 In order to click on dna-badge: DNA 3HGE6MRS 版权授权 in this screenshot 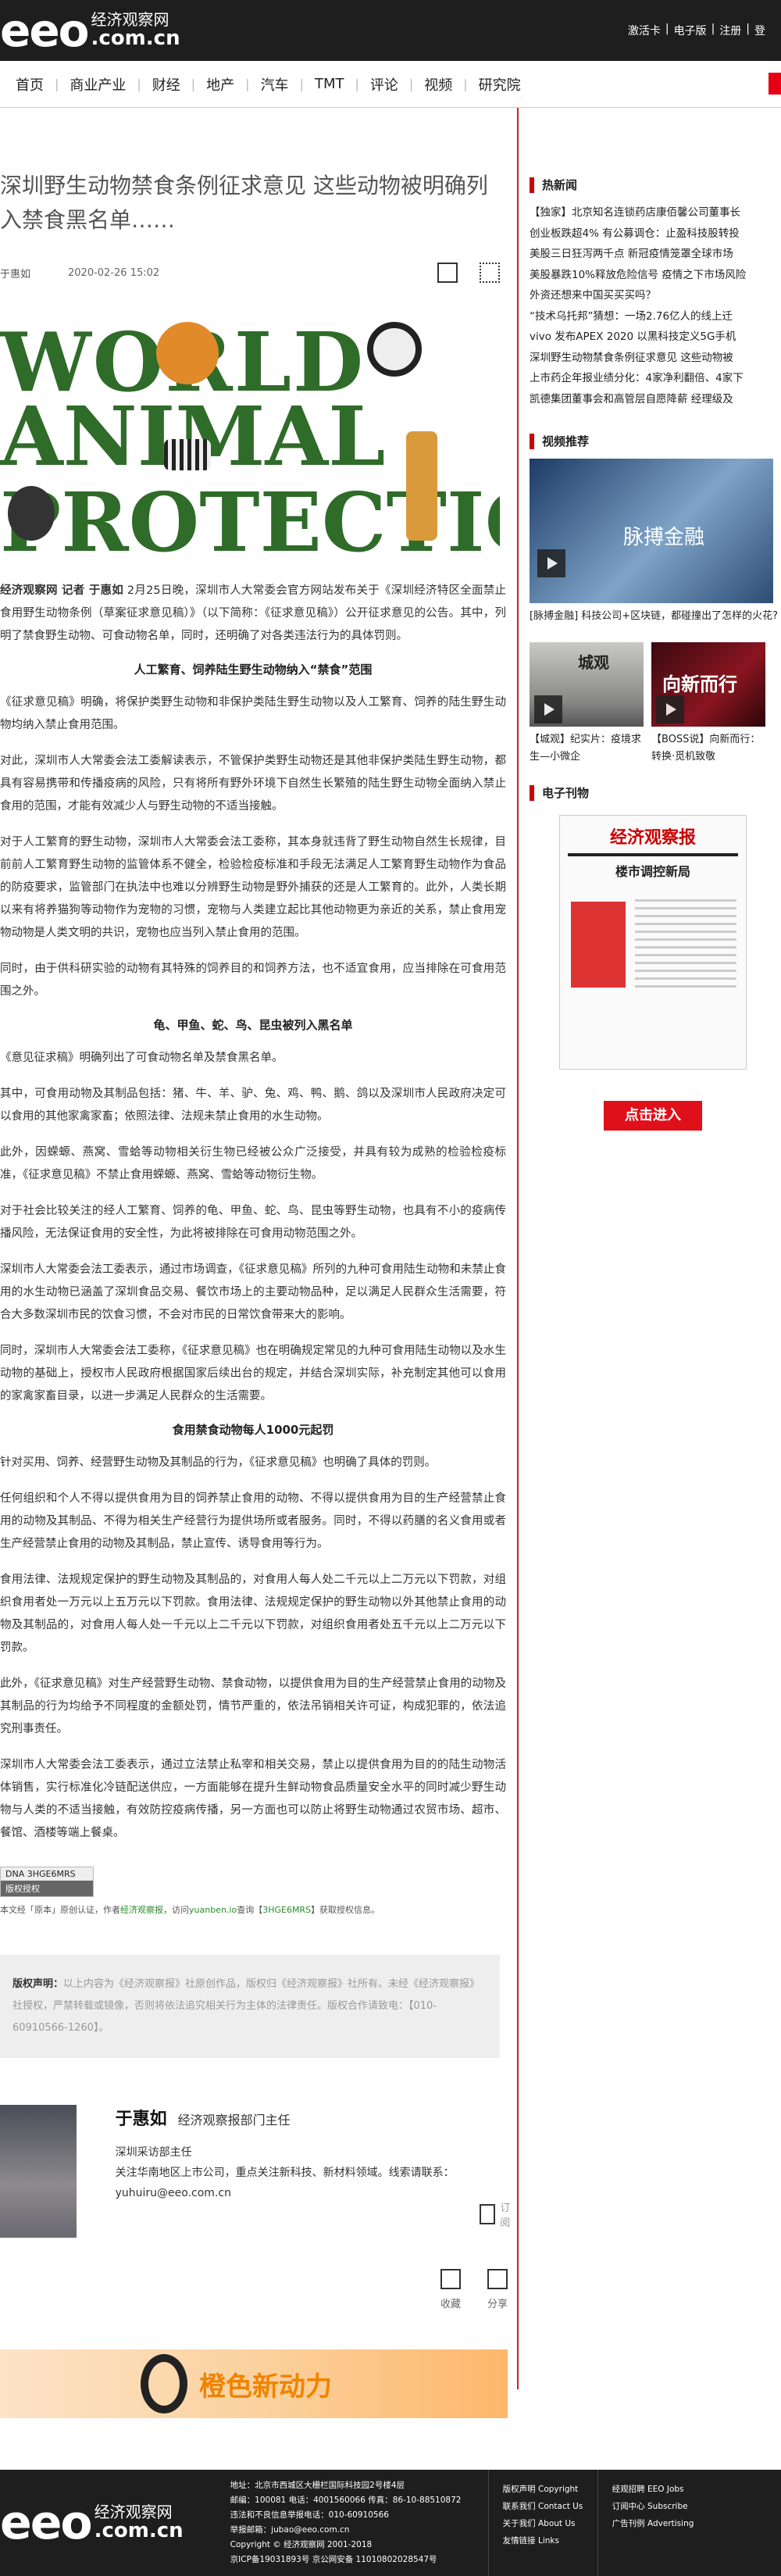, I will do `click(47, 1882)`.